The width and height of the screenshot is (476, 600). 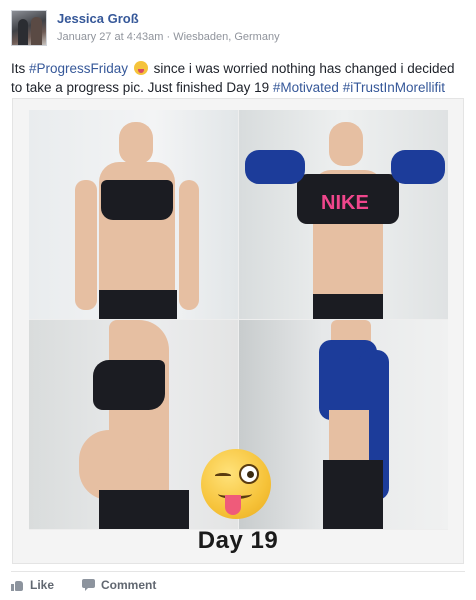 I want to click on author-name: Jessica Groß, so click(x=98, y=18).